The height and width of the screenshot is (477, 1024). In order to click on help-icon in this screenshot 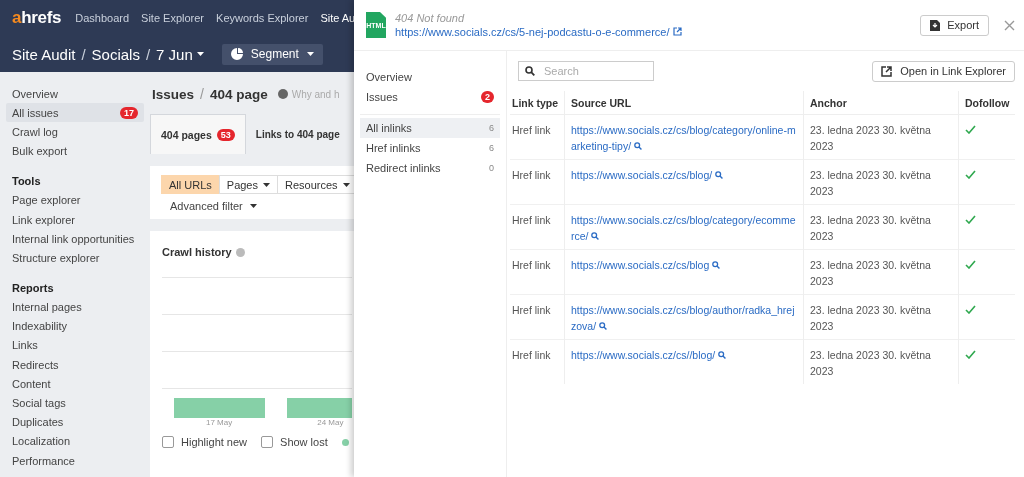, I will do `click(282, 94)`.